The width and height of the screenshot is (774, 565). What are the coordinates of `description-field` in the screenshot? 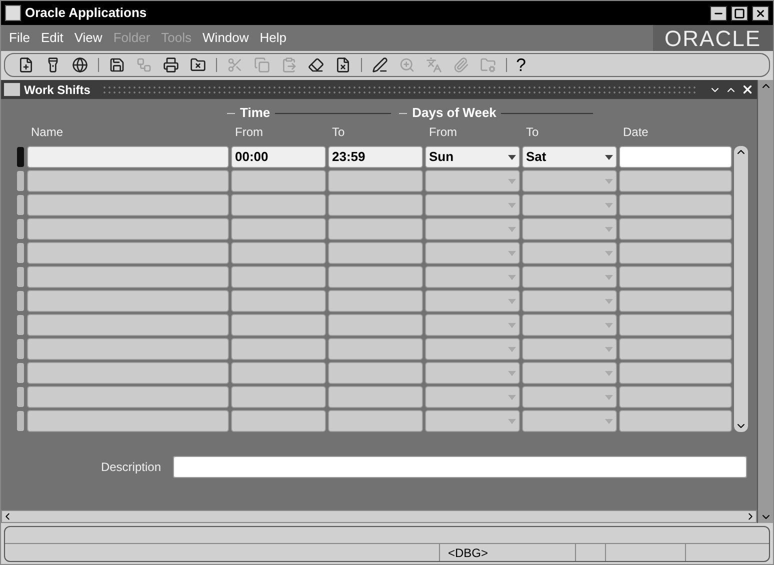 It's located at (460, 467).